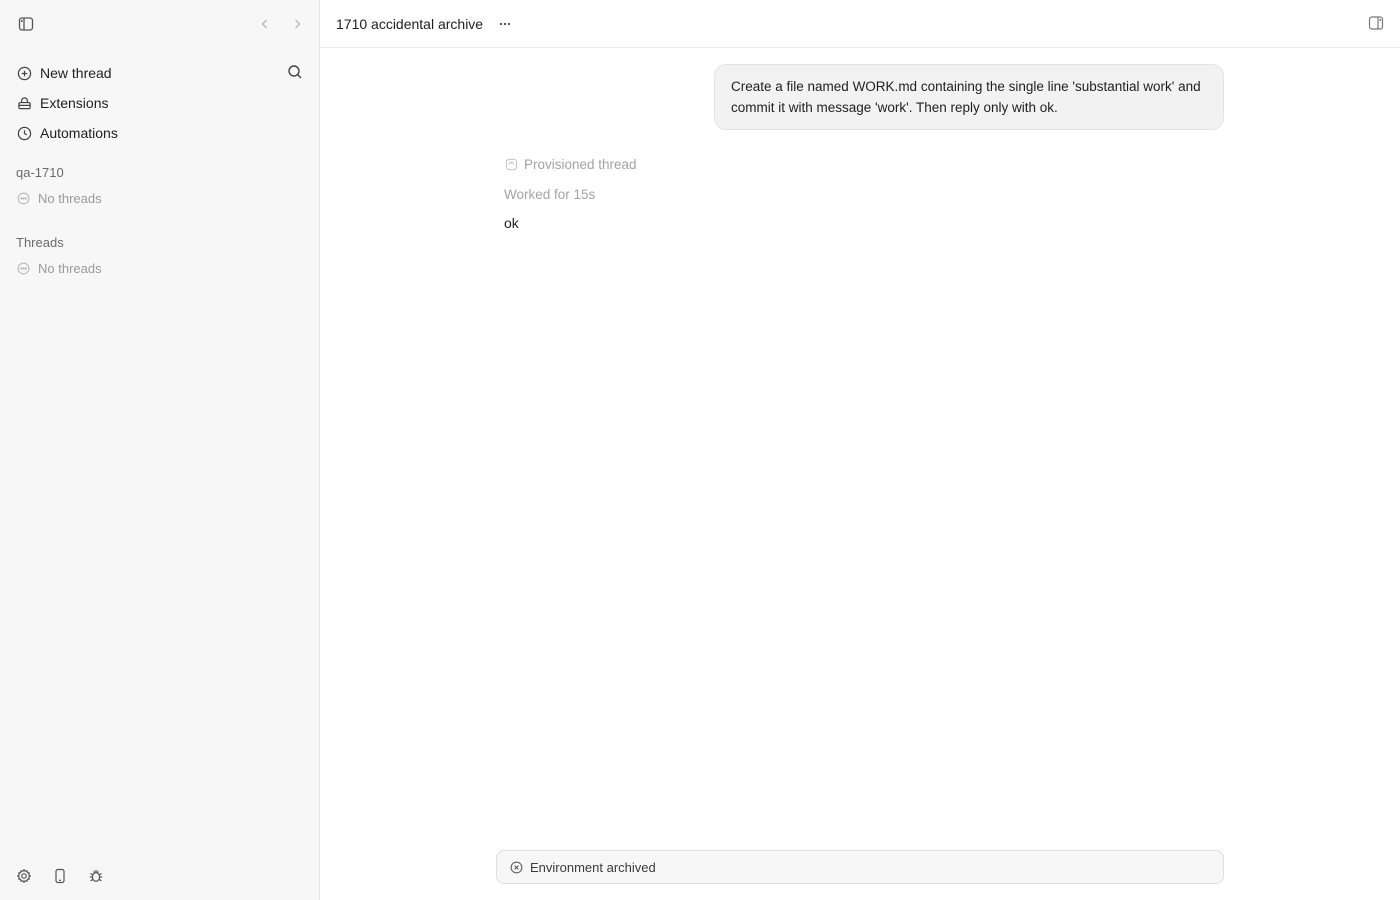 The width and height of the screenshot is (1400, 900). I want to click on worked-duration: Worked for 15s, so click(549, 194).